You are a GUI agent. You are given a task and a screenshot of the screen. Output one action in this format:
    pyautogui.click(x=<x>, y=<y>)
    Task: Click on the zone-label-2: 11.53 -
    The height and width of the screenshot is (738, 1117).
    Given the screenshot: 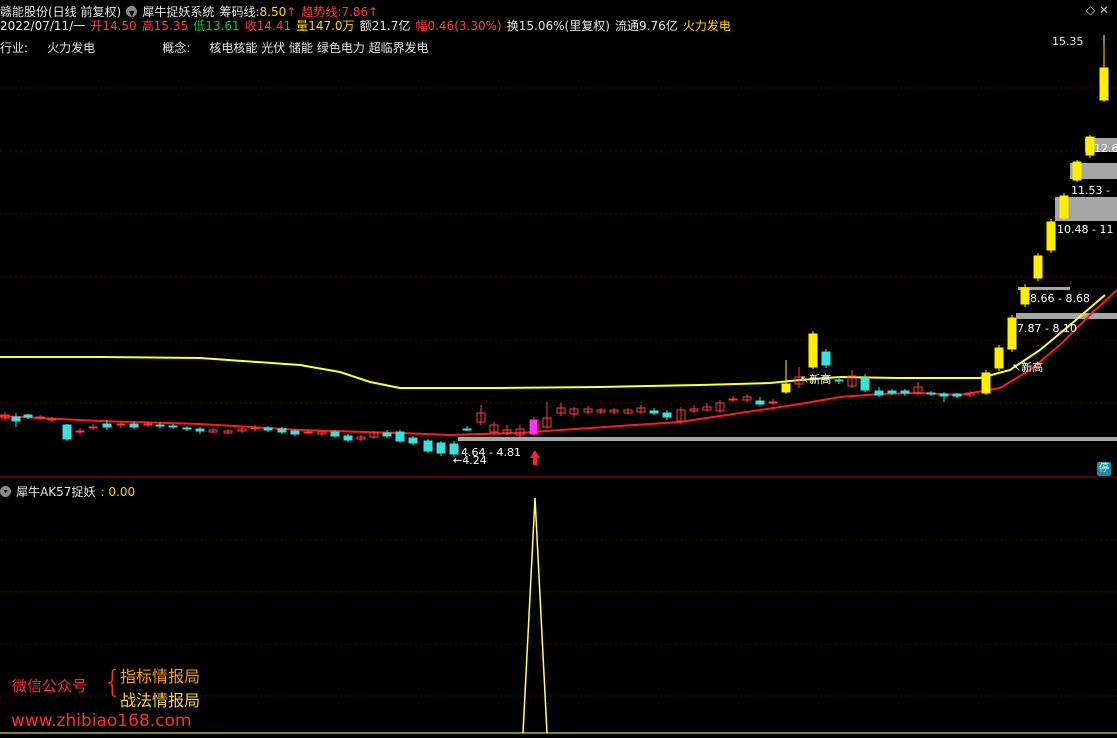 What is the action you would take?
    pyautogui.click(x=1090, y=190)
    